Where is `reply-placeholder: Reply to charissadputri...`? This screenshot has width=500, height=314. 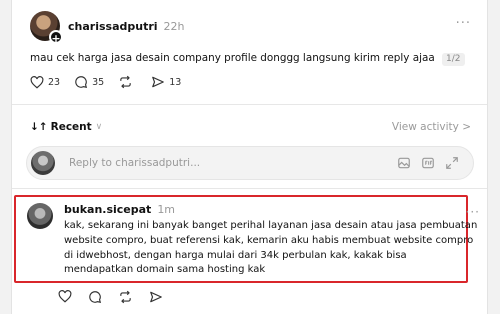 reply-placeholder: Reply to charissadputri... is located at coordinates (135, 163).